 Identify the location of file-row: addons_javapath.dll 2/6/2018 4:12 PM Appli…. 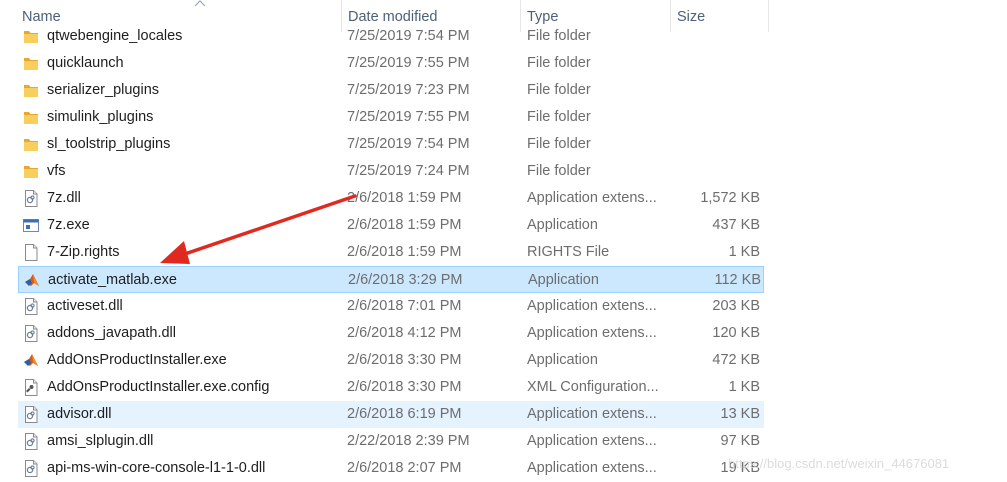
(391, 333).